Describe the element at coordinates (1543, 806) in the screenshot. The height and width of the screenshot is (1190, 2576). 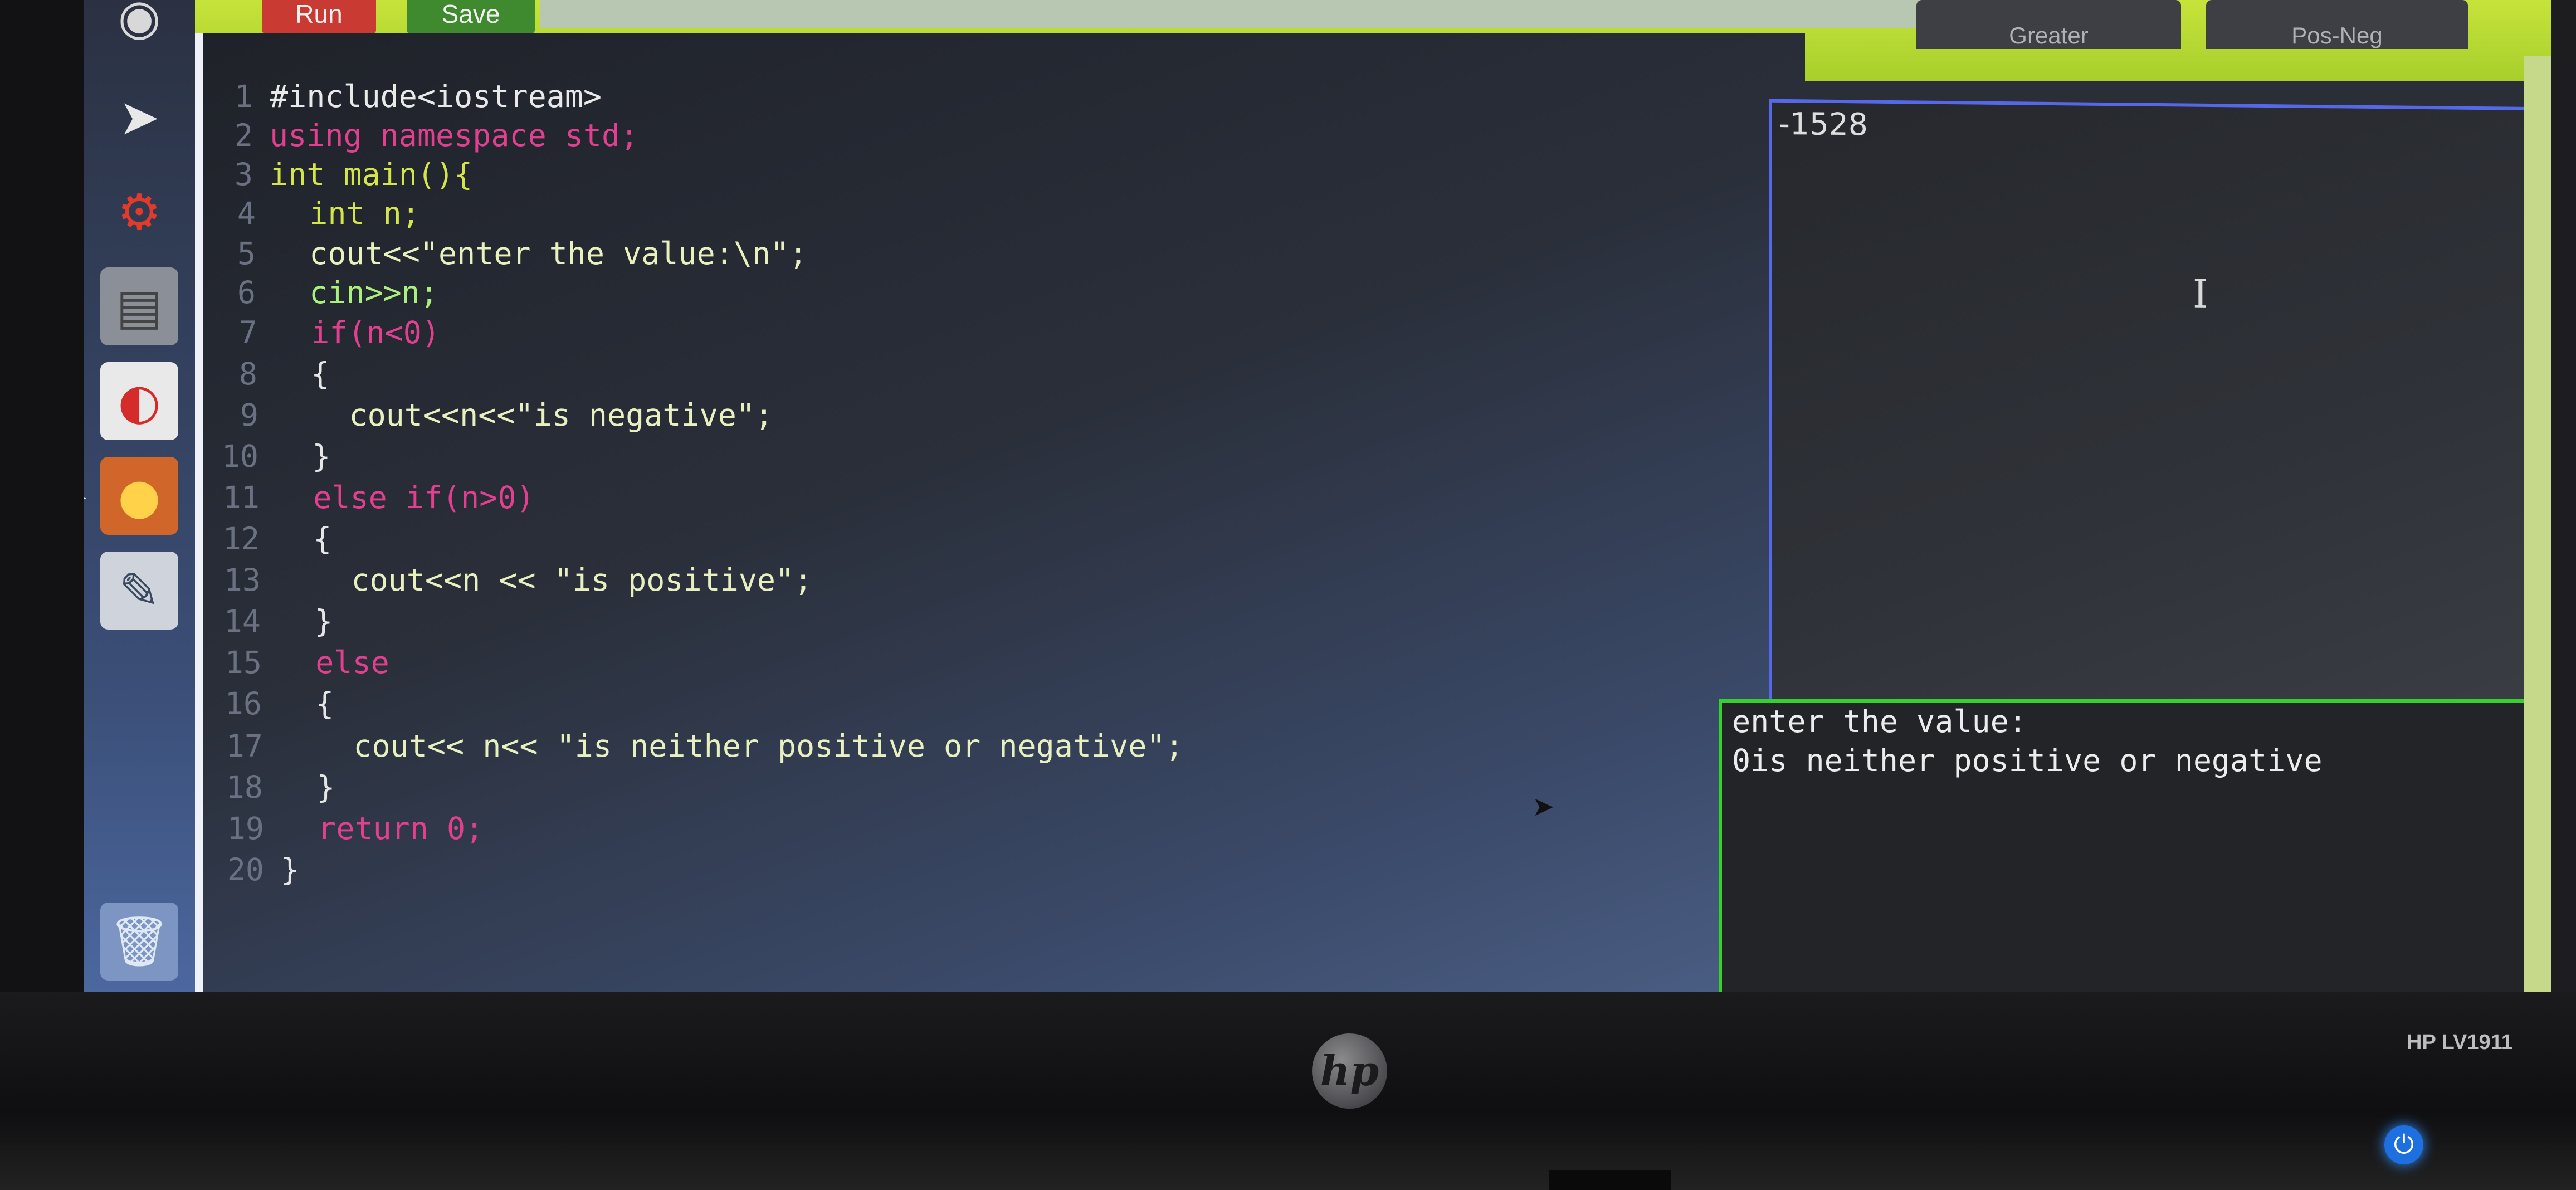
I see `mouse-pointer-icon: ➤` at that location.